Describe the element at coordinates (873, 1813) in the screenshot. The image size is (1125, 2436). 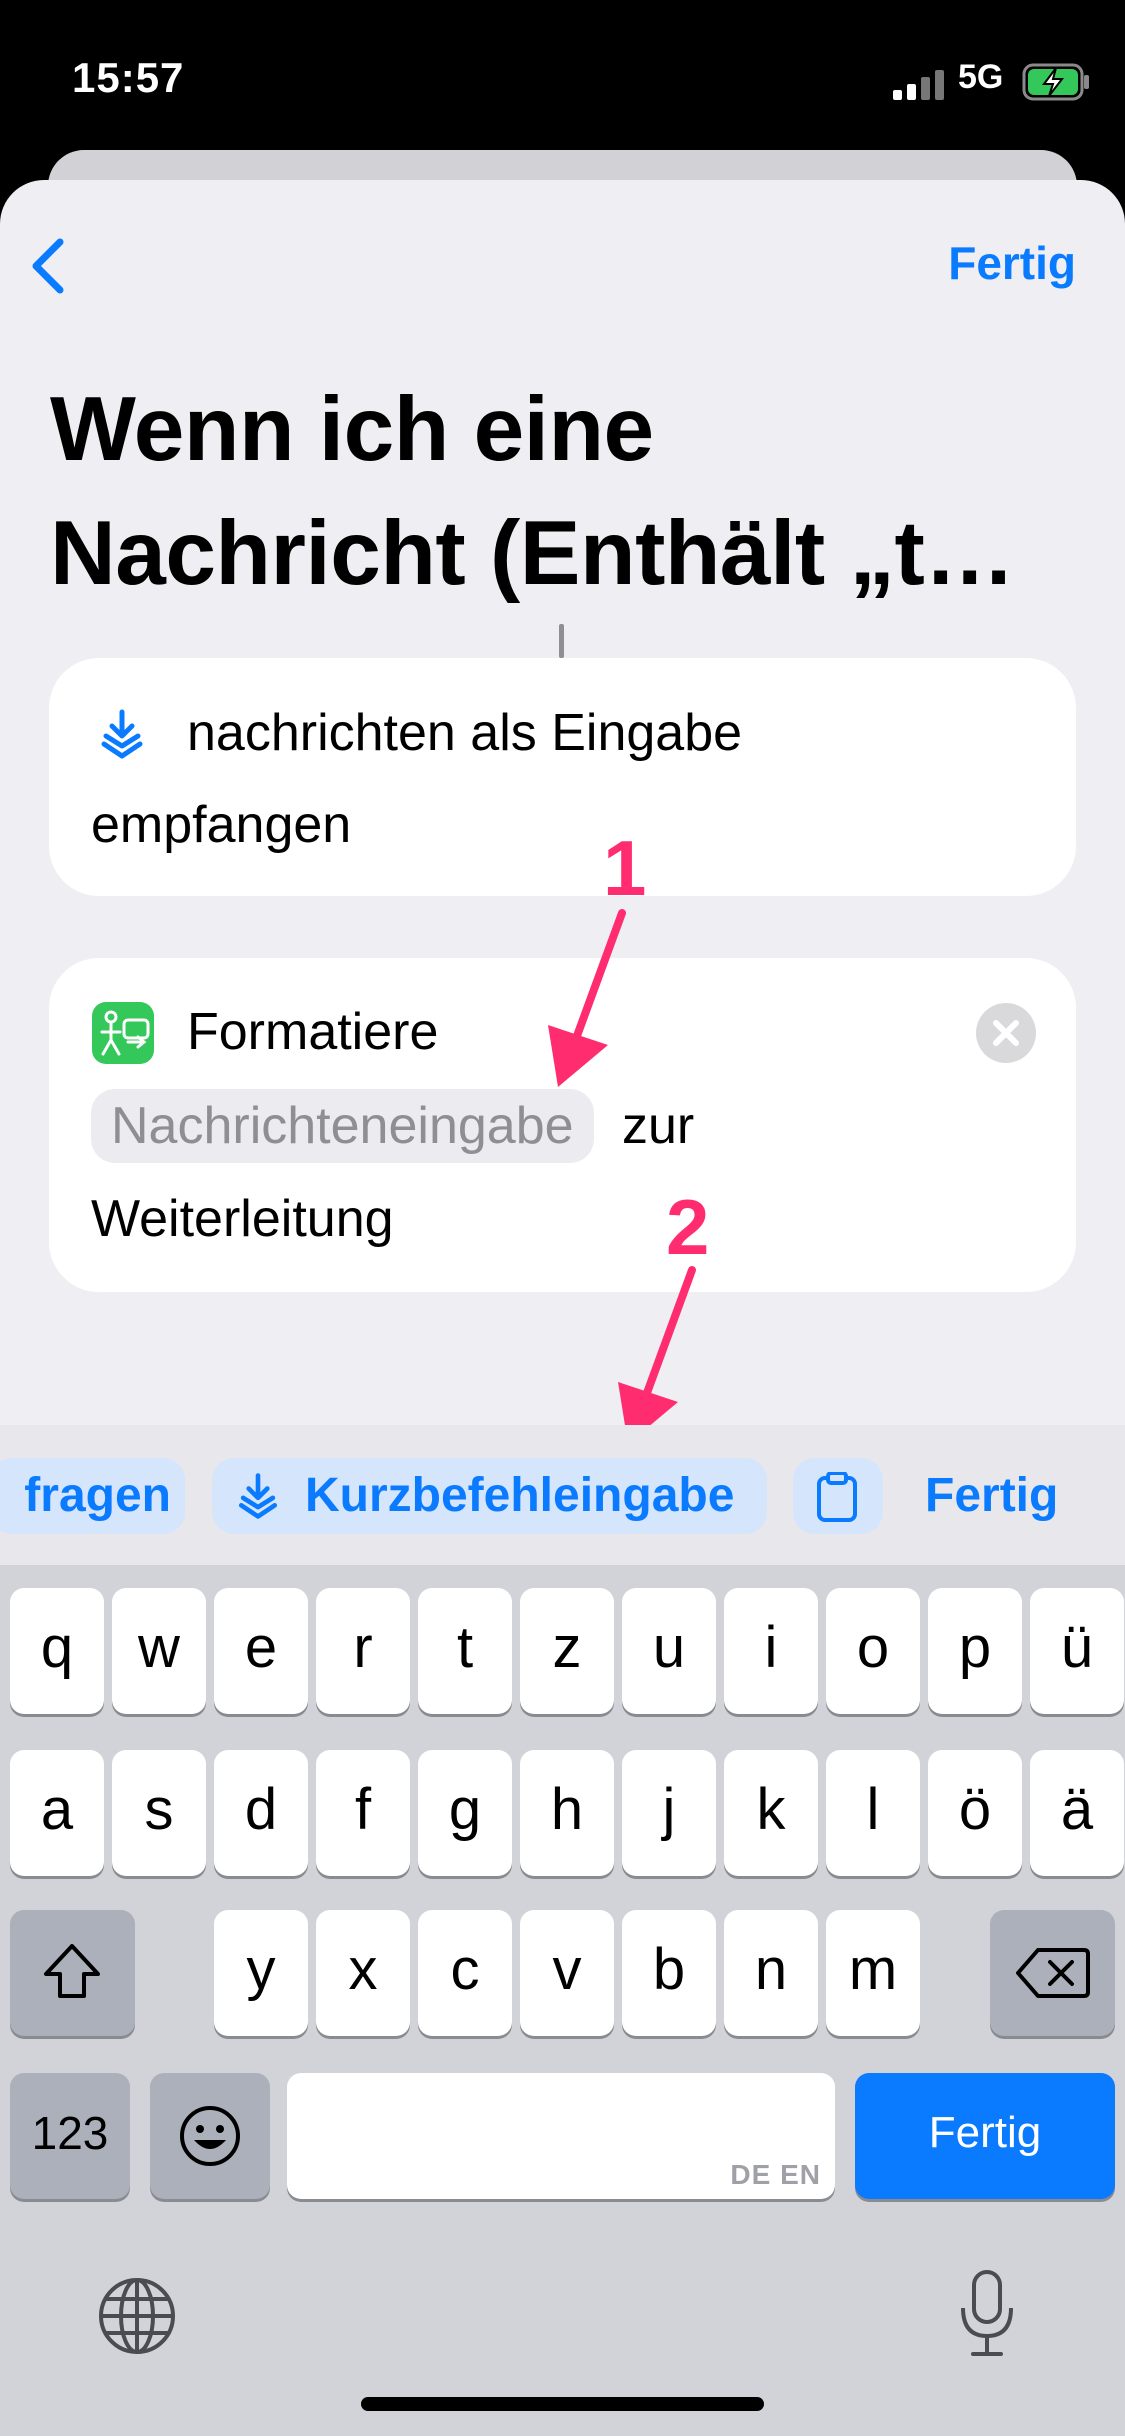
I see `key-l: l` at that location.